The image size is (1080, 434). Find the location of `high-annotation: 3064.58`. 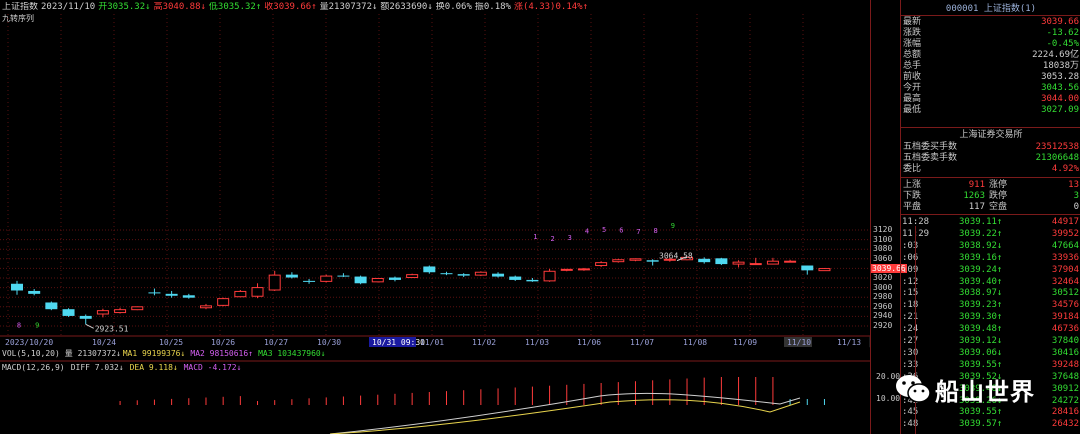

high-annotation: 3064.58 is located at coordinates (676, 256).